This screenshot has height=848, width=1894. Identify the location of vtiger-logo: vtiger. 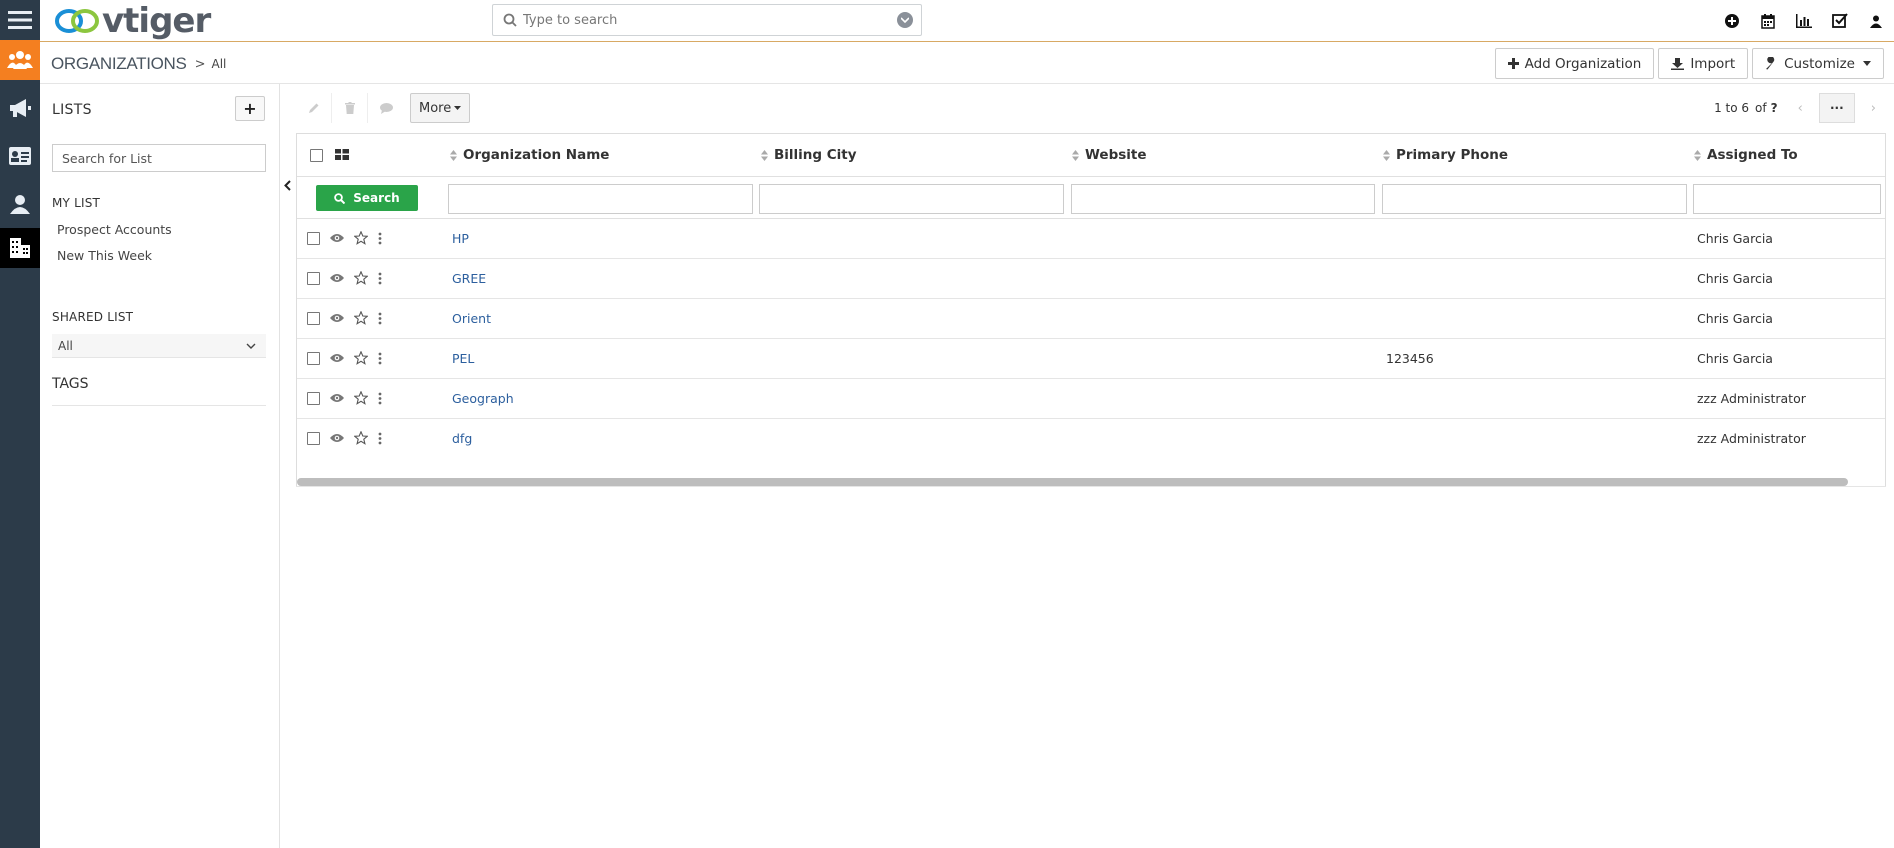
(132, 21).